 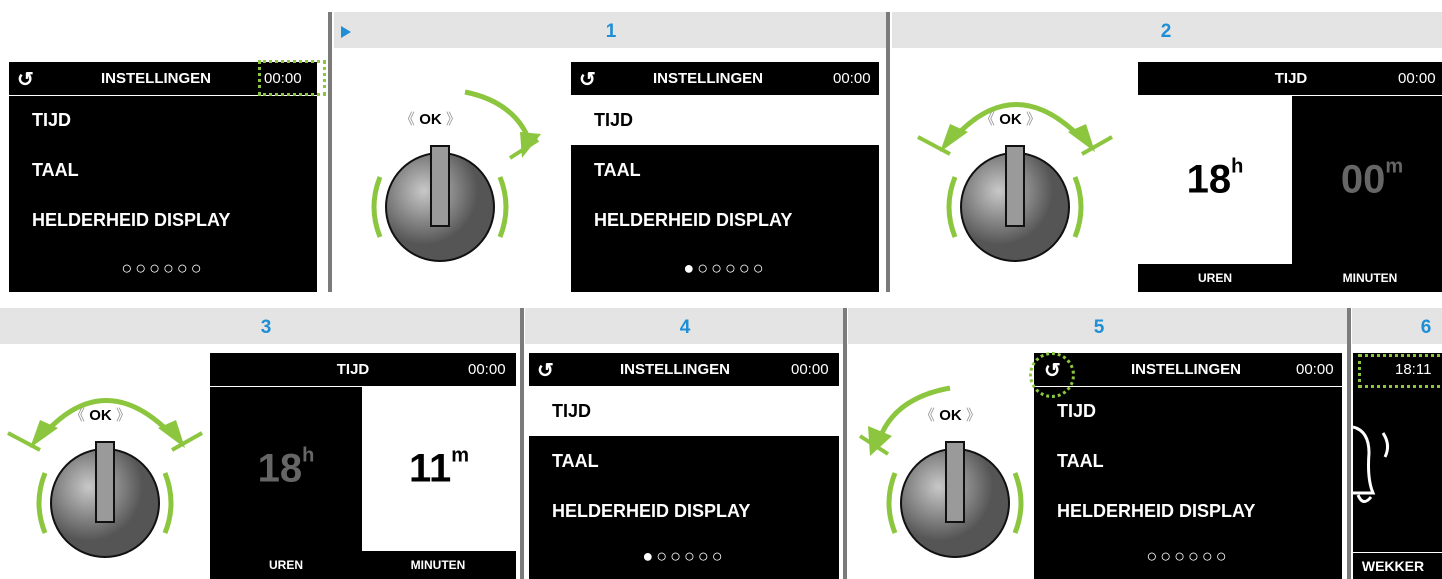 What do you see at coordinates (1052, 375) in the screenshot?
I see `highlight-back` at bounding box center [1052, 375].